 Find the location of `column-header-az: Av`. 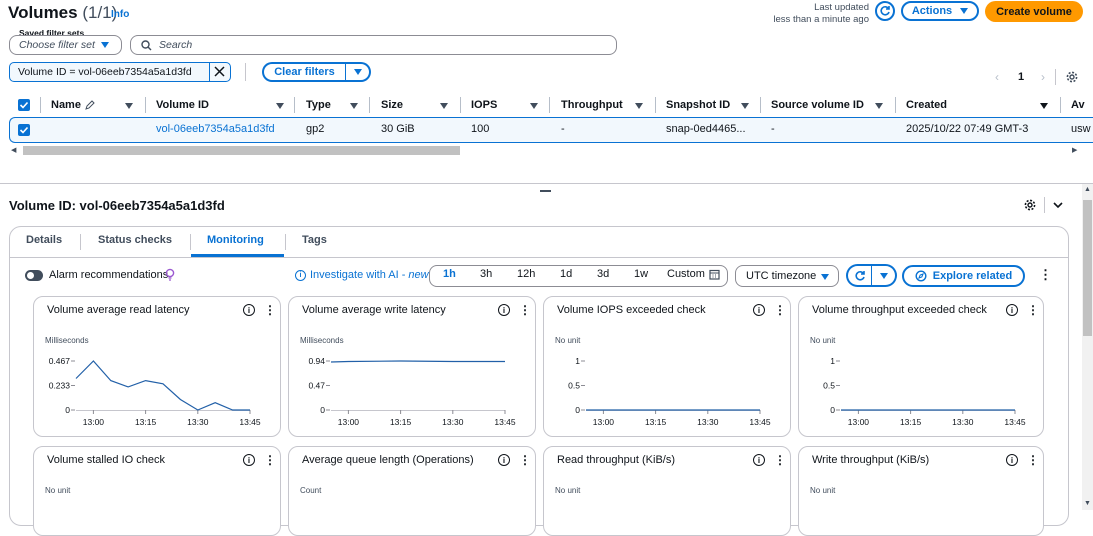

column-header-az: Av is located at coordinates (1078, 105).